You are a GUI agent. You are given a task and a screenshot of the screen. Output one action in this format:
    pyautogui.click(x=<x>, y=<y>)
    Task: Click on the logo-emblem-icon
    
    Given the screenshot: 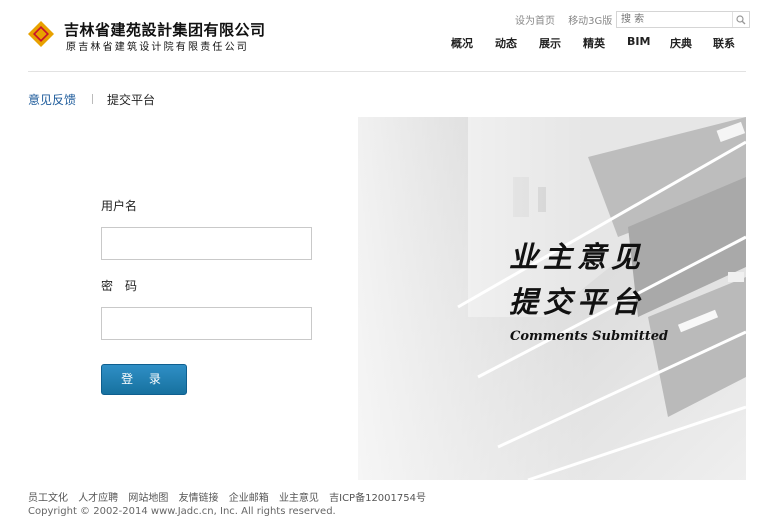 What is the action you would take?
    pyautogui.click(x=41, y=34)
    